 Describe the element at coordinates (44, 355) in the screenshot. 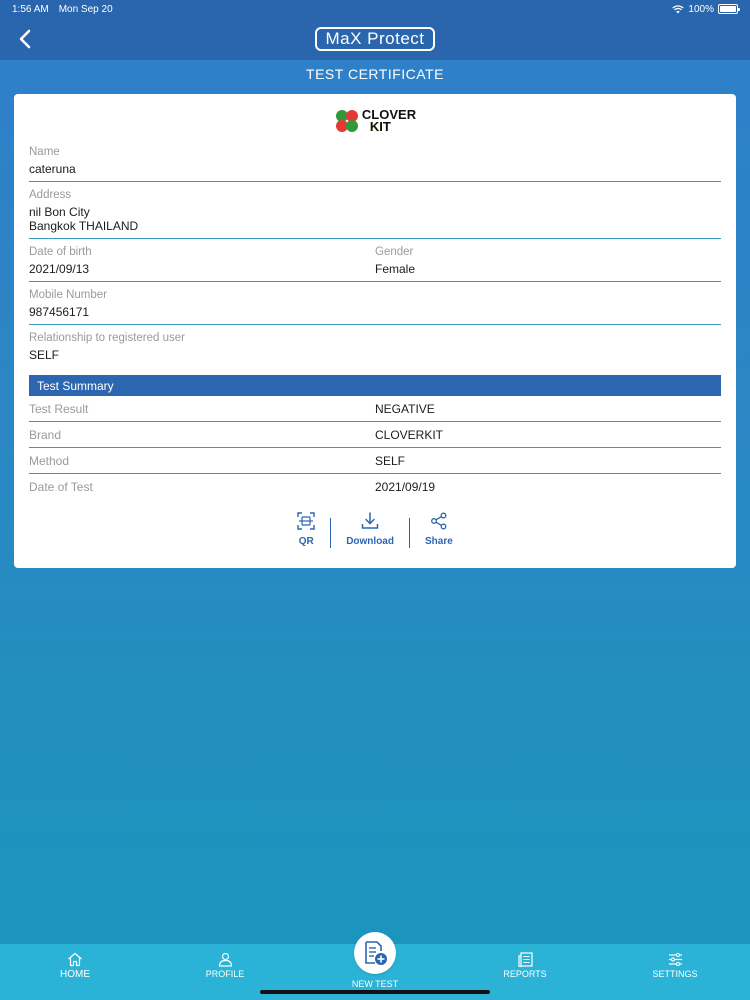

I see `relationship-value: SELF` at that location.